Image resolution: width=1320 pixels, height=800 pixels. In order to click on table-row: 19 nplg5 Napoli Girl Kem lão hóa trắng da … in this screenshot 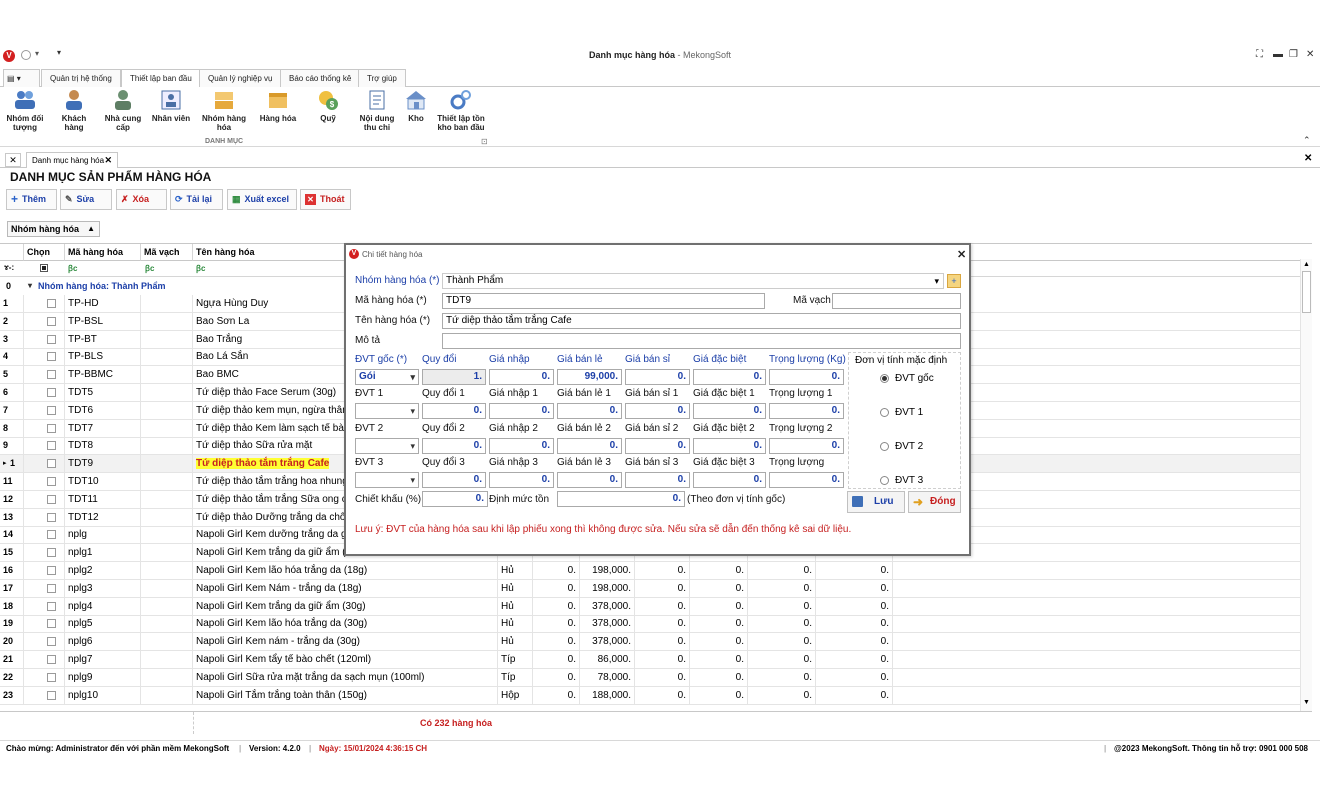, I will do `click(656, 624)`.